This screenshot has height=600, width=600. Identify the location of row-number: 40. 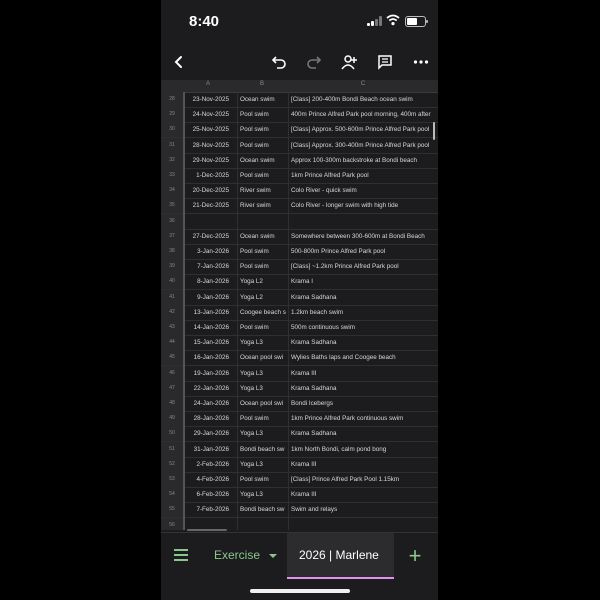
(172, 282).